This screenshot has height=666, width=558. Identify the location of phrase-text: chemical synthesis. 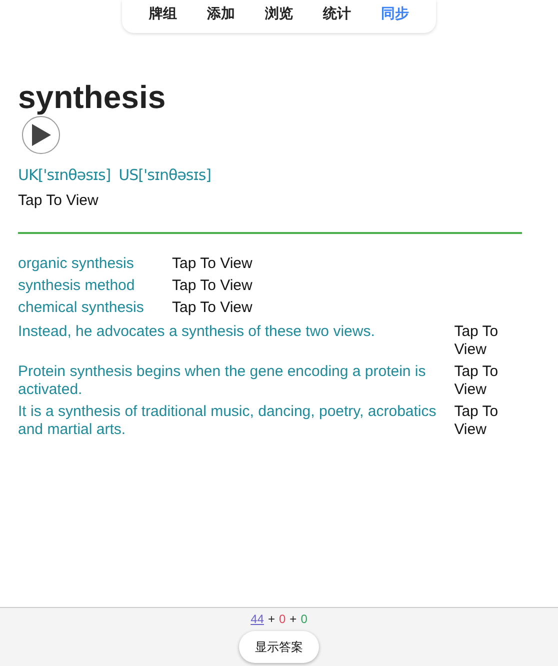
(81, 308).